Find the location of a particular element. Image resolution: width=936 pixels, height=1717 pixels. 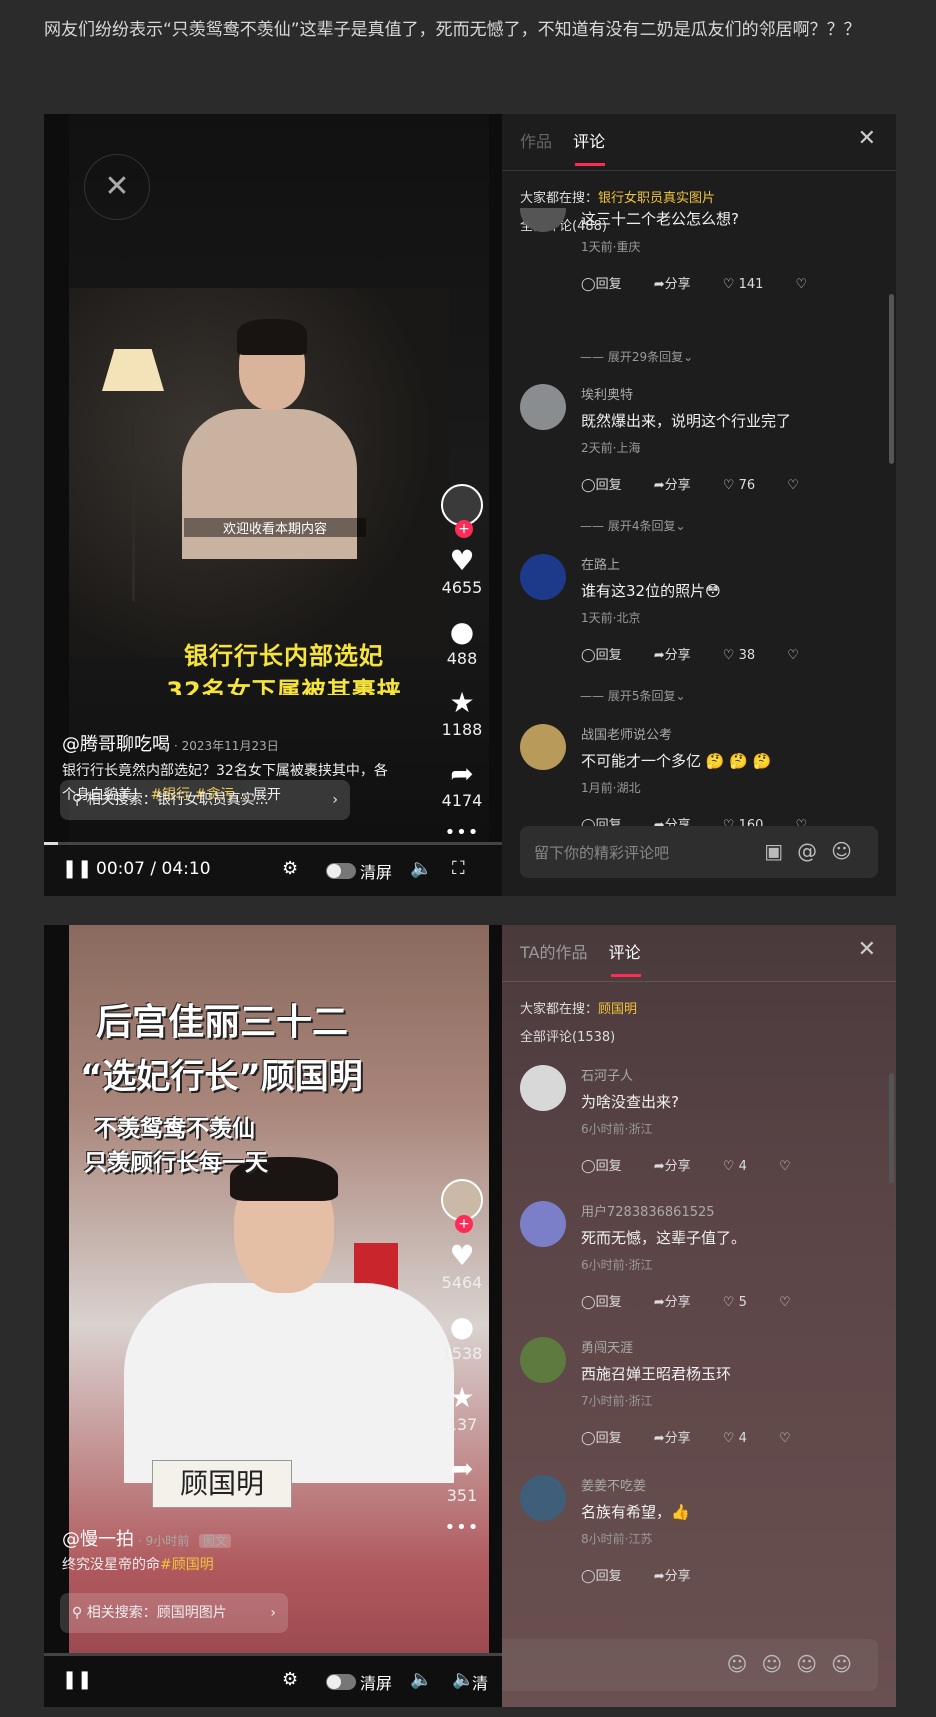

comment-author: 勇闯天涯 is located at coordinates (607, 1346).